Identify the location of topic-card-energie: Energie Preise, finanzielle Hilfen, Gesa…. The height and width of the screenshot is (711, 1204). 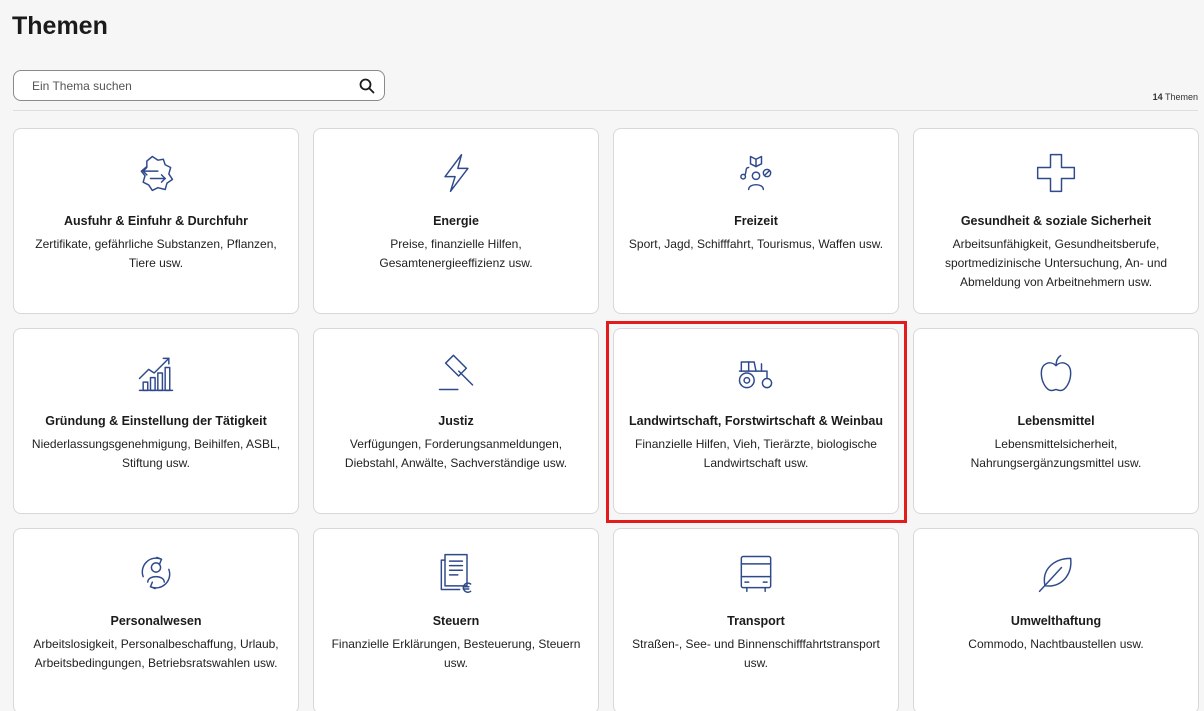
(456, 221).